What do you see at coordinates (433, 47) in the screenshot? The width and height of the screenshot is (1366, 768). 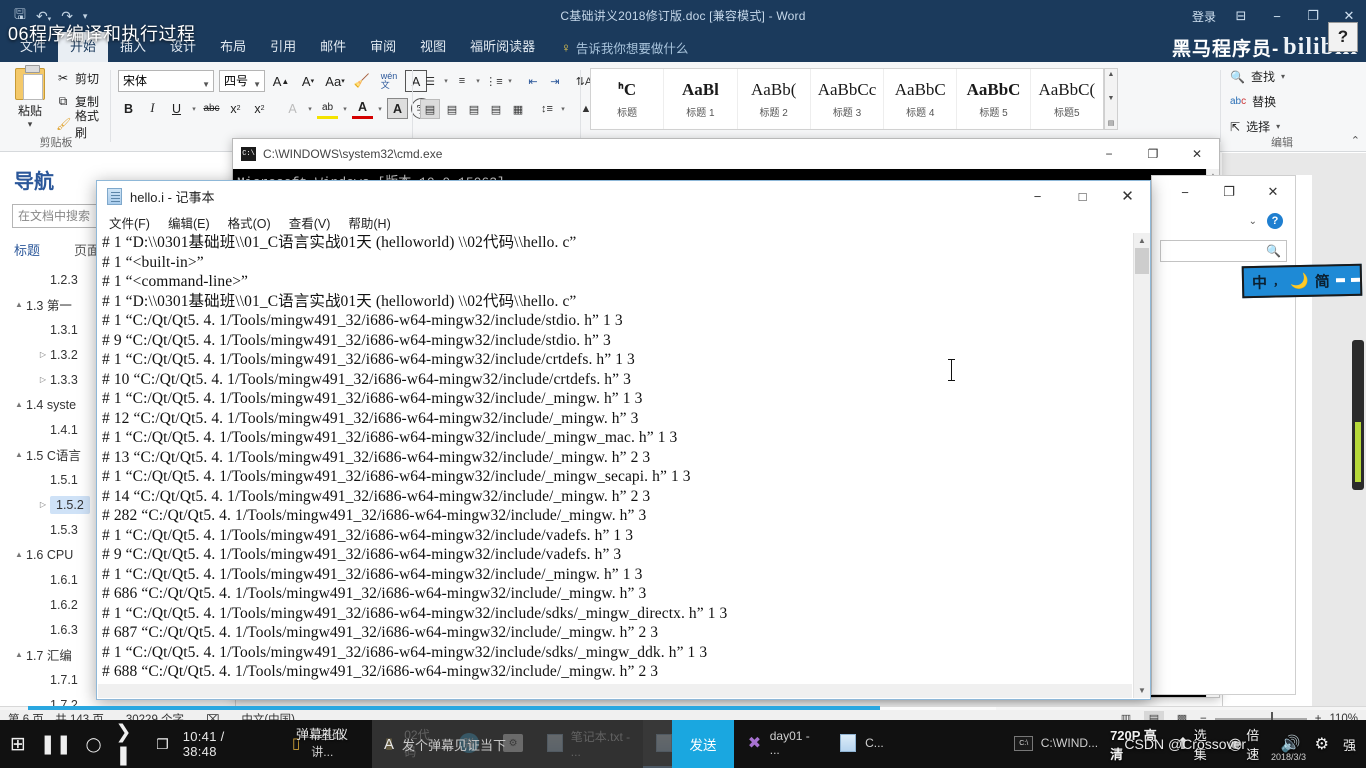 I see `tab-view: 视图` at bounding box center [433, 47].